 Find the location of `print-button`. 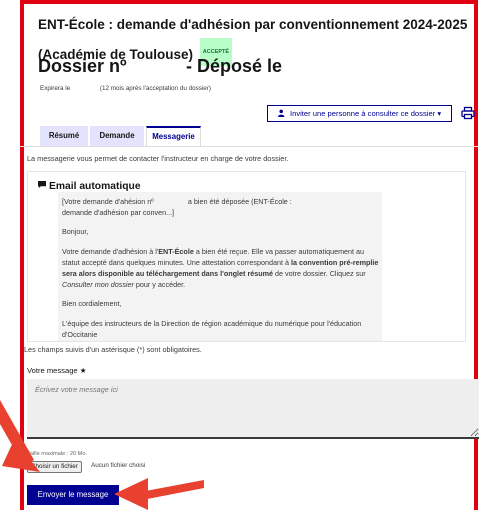

print-button is located at coordinates (468, 113).